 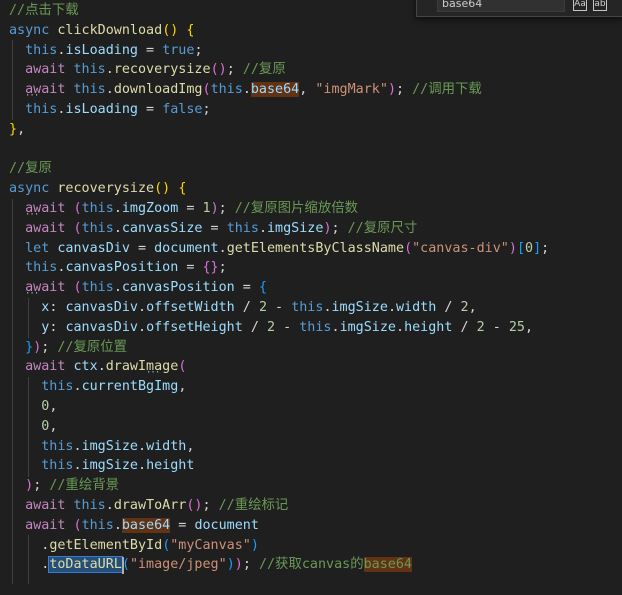 What do you see at coordinates (101, 466) in the screenshot?
I see `code-line: this.imgSize.height` at bounding box center [101, 466].